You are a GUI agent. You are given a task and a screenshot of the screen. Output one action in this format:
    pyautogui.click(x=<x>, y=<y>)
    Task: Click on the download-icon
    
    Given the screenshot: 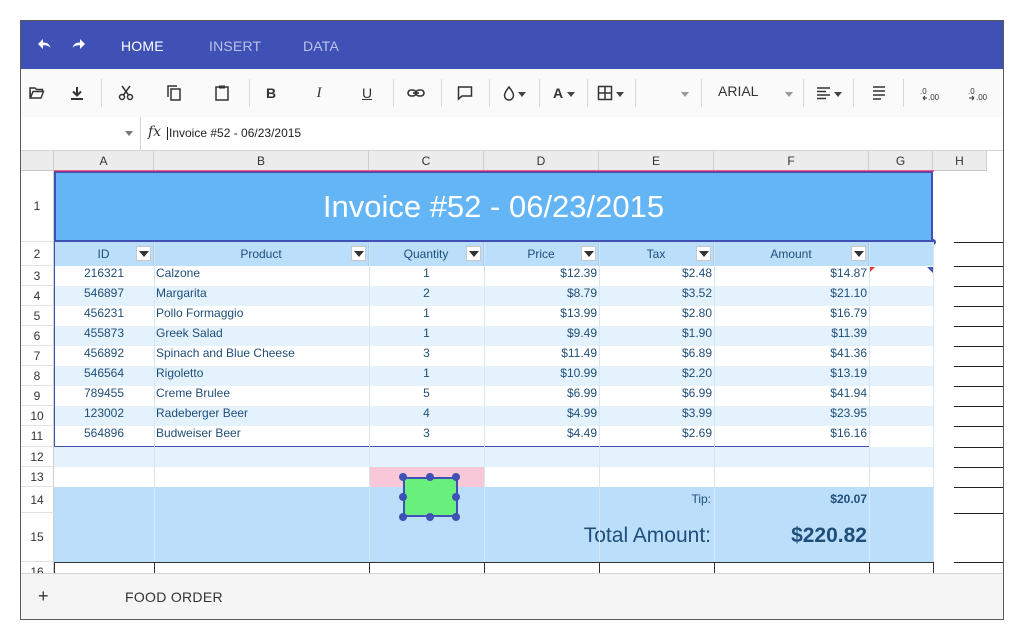 What is the action you would take?
    pyautogui.click(x=77, y=93)
    